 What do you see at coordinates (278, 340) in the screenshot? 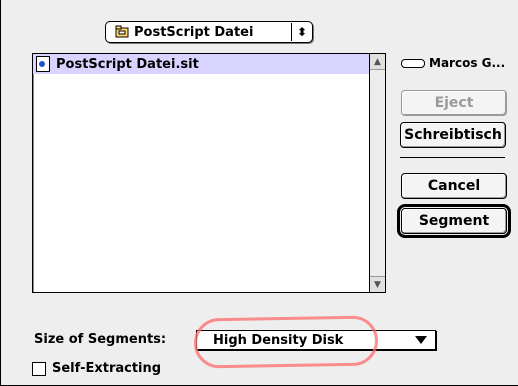
I see `segment-size-value: High Density Disk` at bounding box center [278, 340].